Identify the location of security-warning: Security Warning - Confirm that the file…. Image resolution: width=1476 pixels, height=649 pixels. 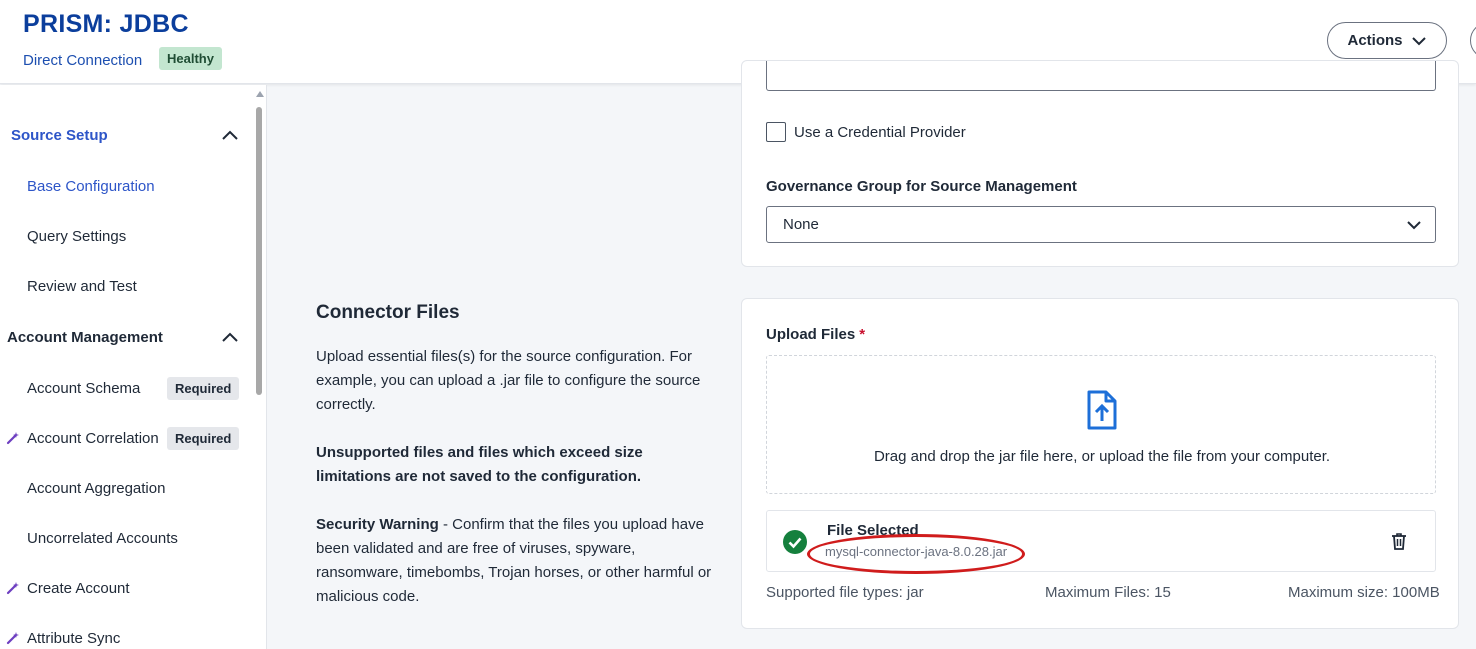
(516, 561).